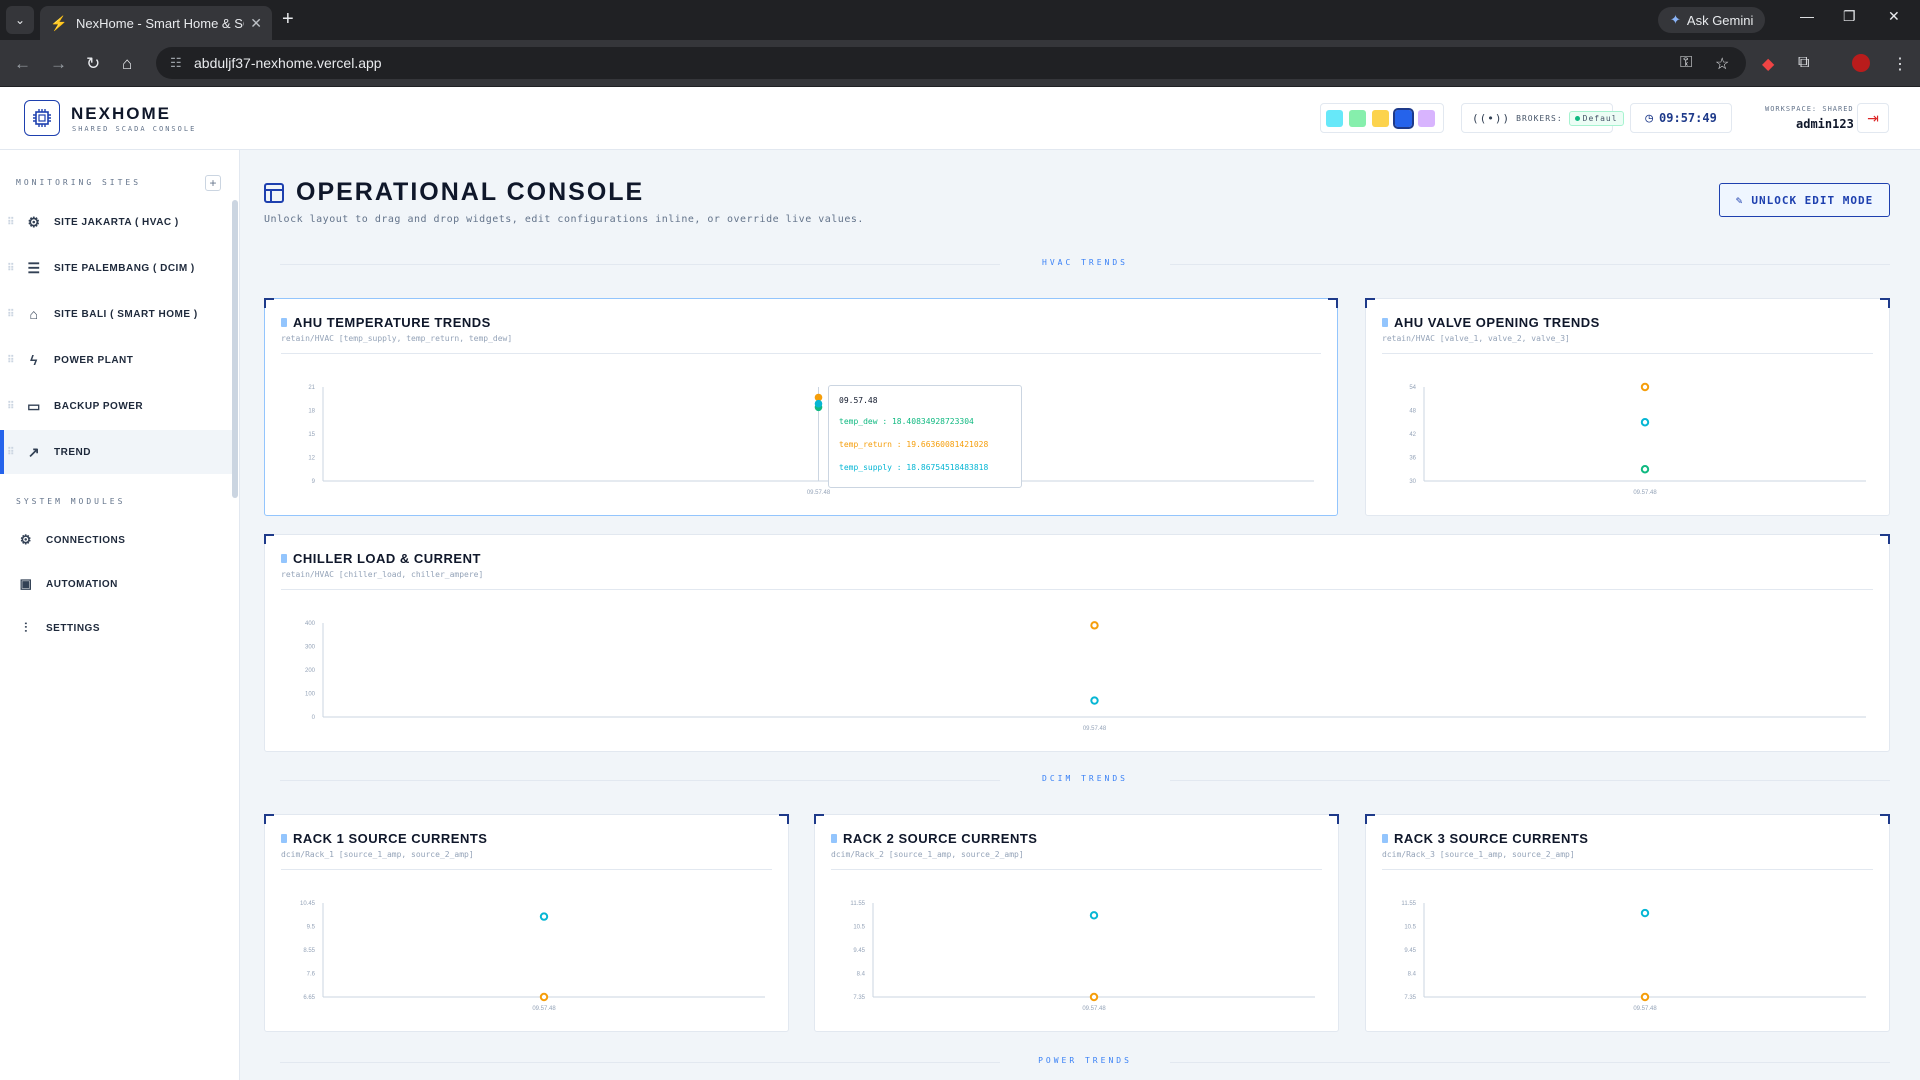 This screenshot has height=1080, width=1920. I want to click on browser-menu-icon: ⋮, so click(1900, 64).